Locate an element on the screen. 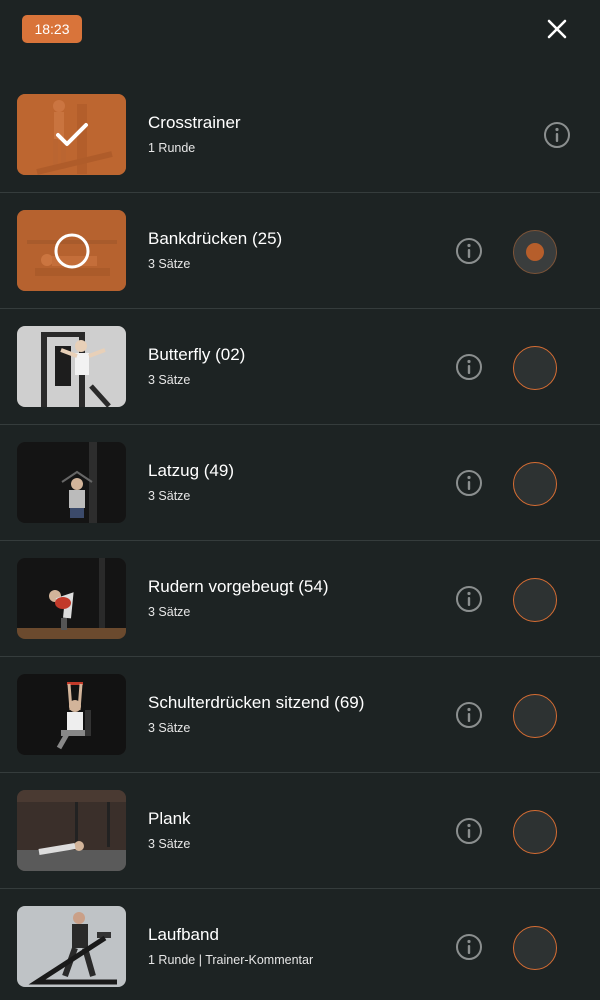  exercise-title: Crosstrainer is located at coordinates (194, 122).